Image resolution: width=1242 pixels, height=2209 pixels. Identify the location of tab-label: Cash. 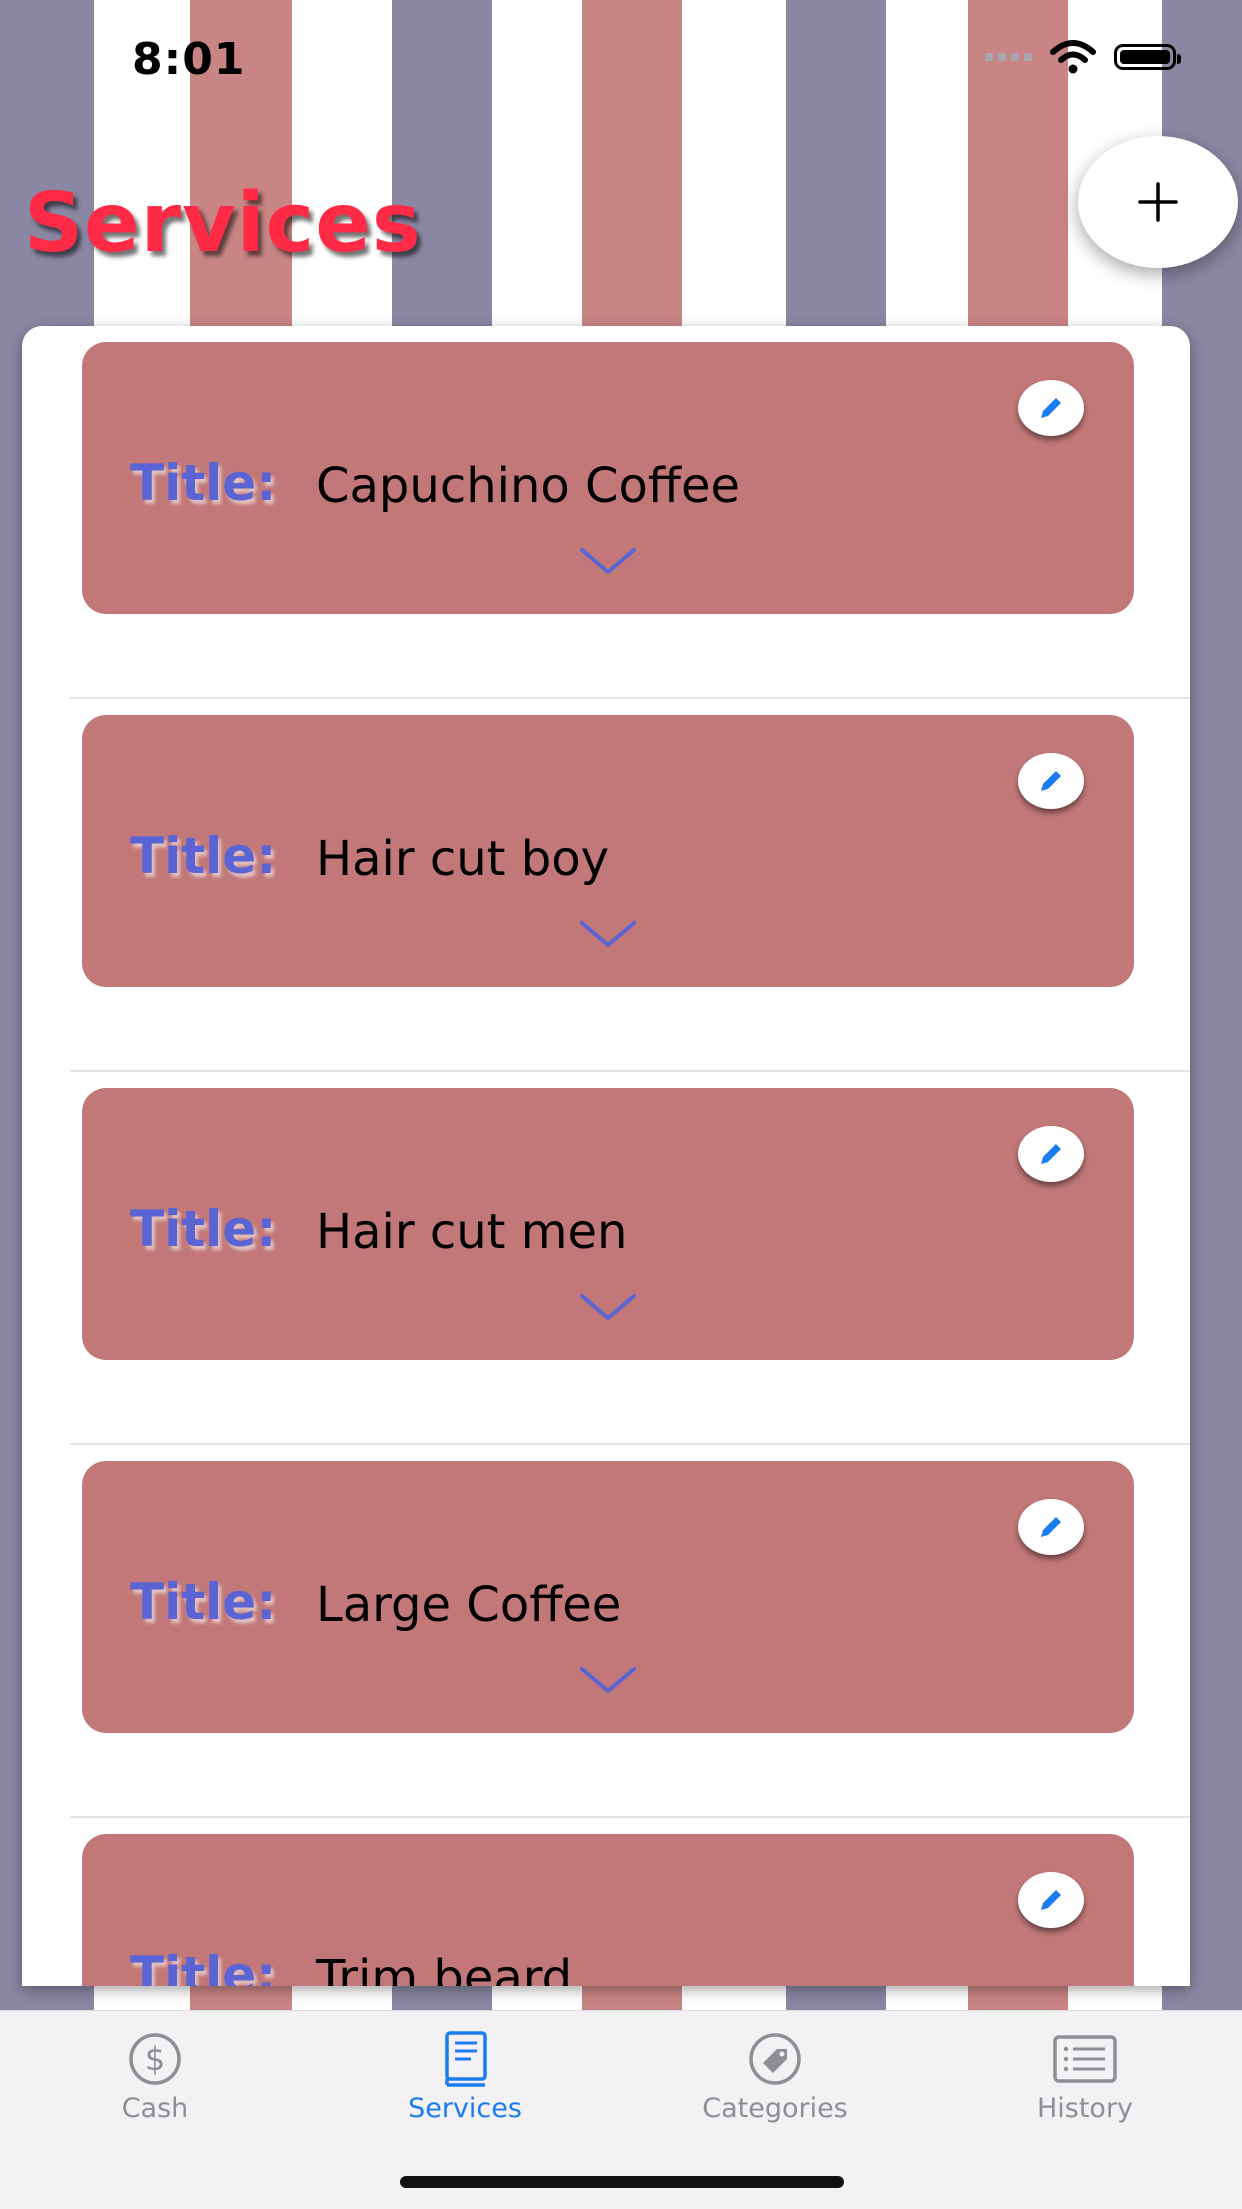
(155, 2108).